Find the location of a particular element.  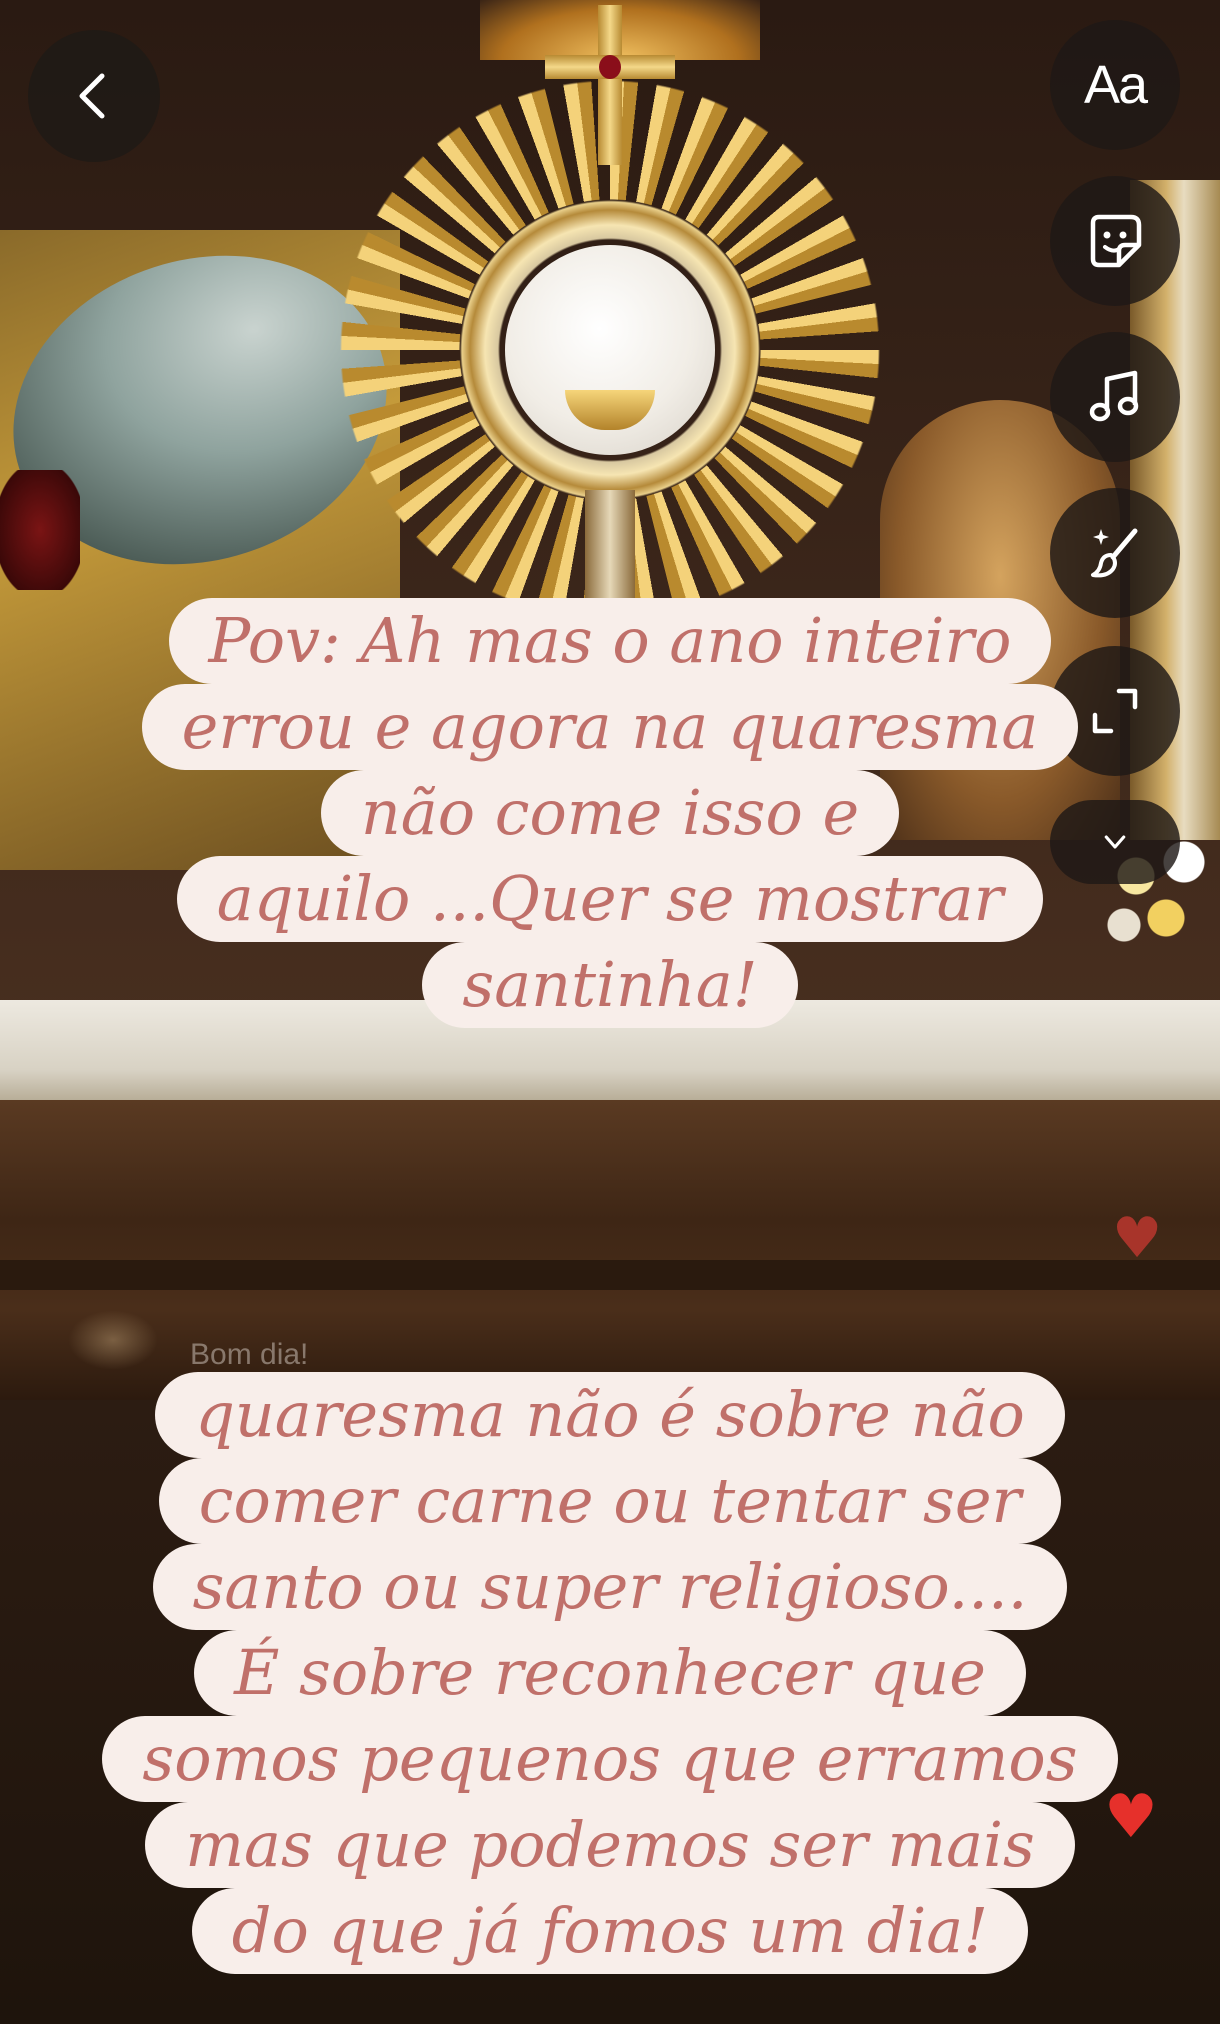

music-note-icon is located at coordinates (1114, 396).